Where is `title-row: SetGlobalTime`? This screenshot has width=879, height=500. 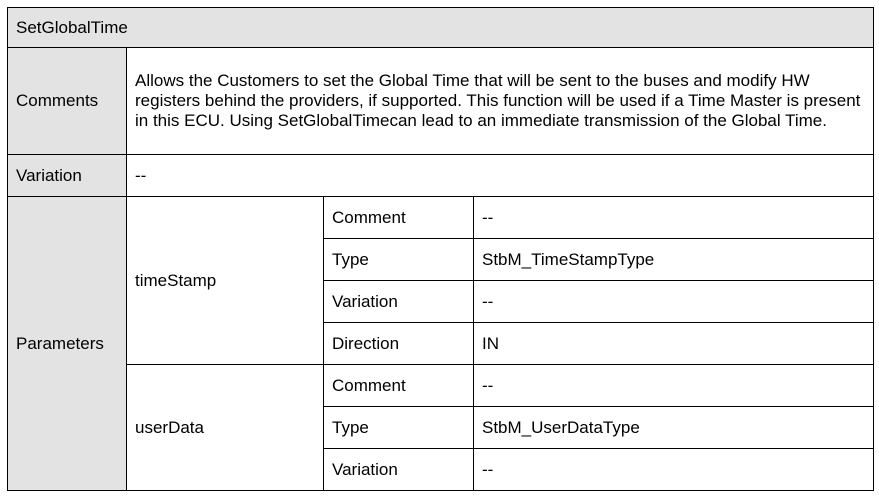
title-row: SetGlobalTime is located at coordinates (440, 27).